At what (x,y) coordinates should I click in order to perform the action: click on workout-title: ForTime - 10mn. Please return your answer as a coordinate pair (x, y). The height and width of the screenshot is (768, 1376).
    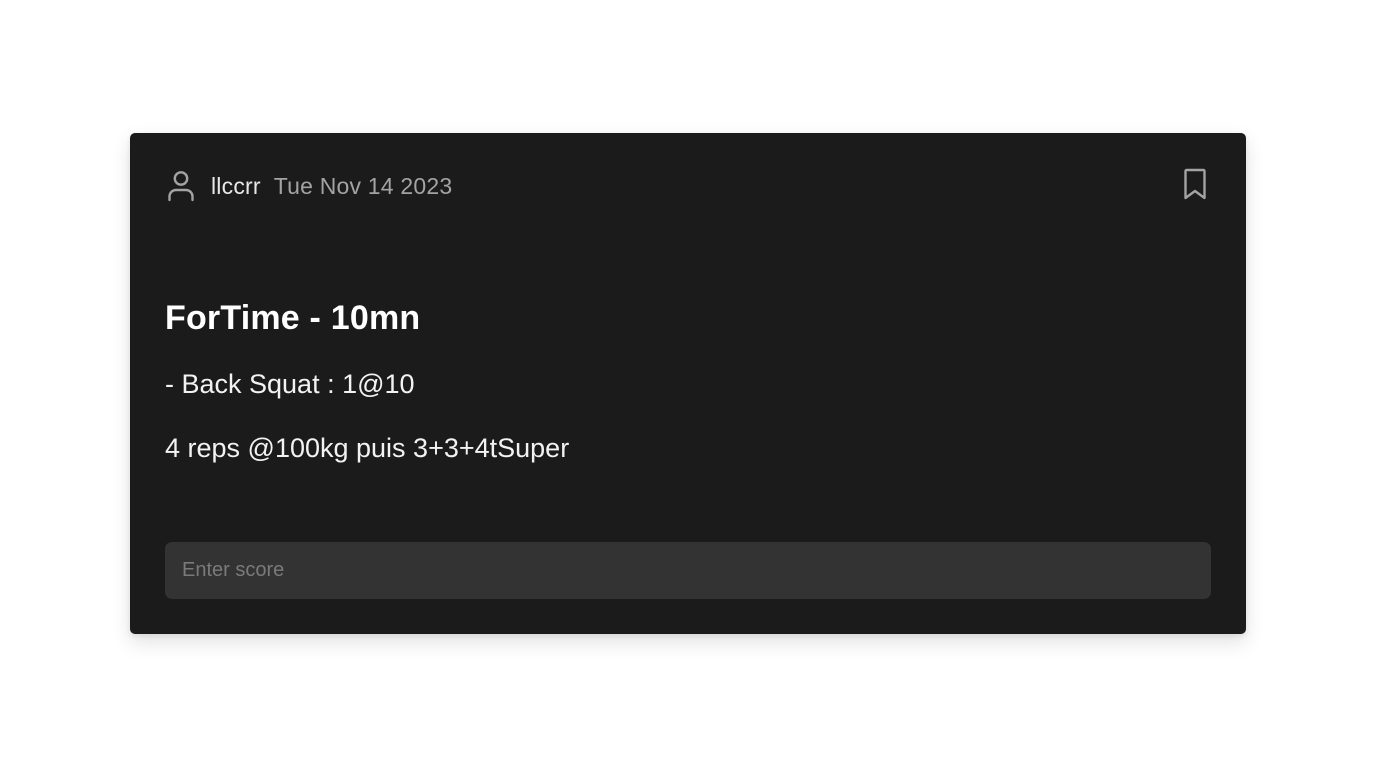
    Looking at the image, I should click on (293, 318).